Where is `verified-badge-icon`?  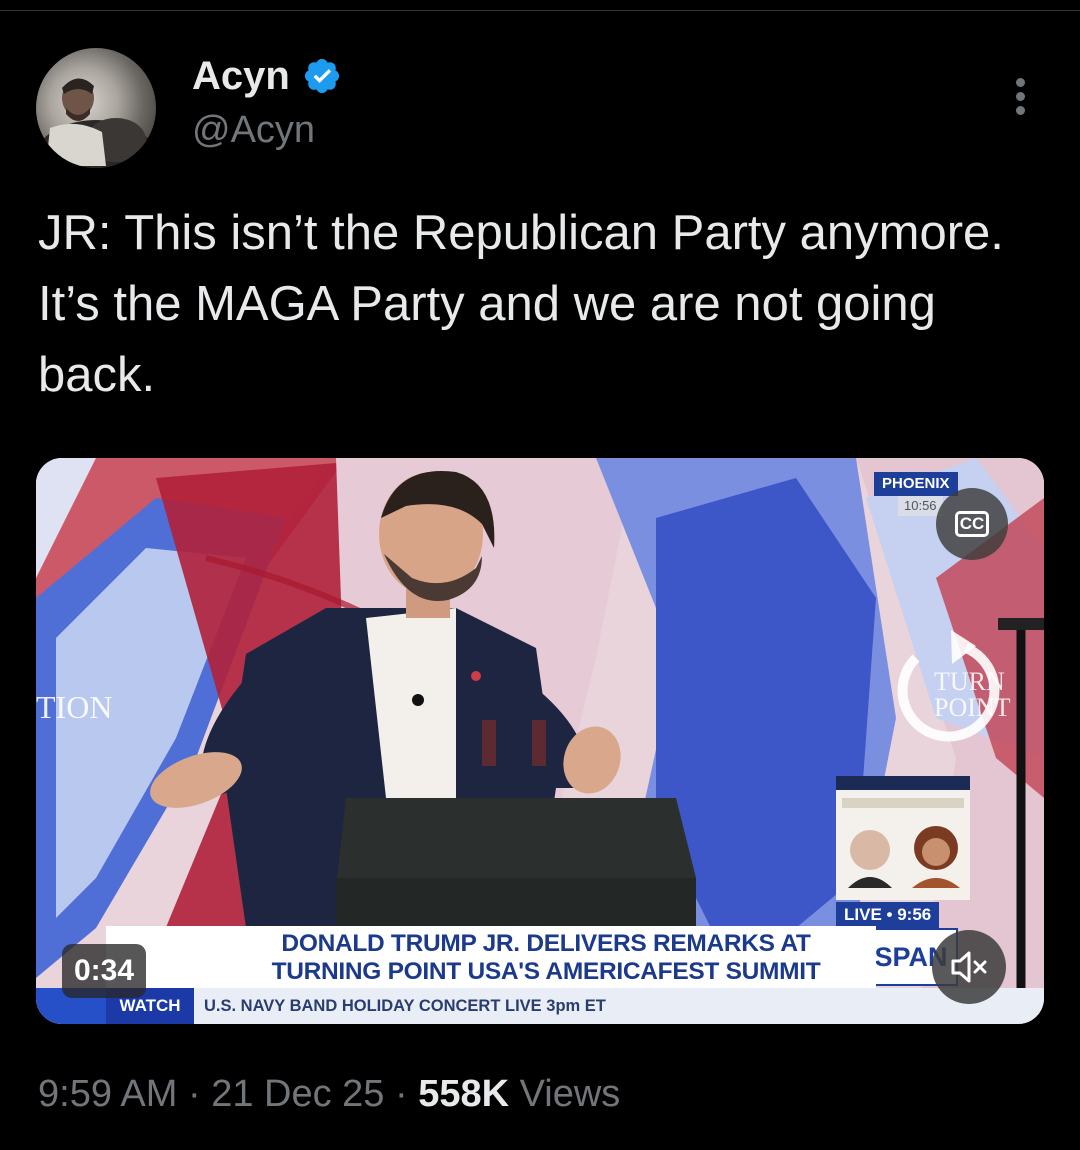
verified-badge-icon is located at coordinates (321, 76).